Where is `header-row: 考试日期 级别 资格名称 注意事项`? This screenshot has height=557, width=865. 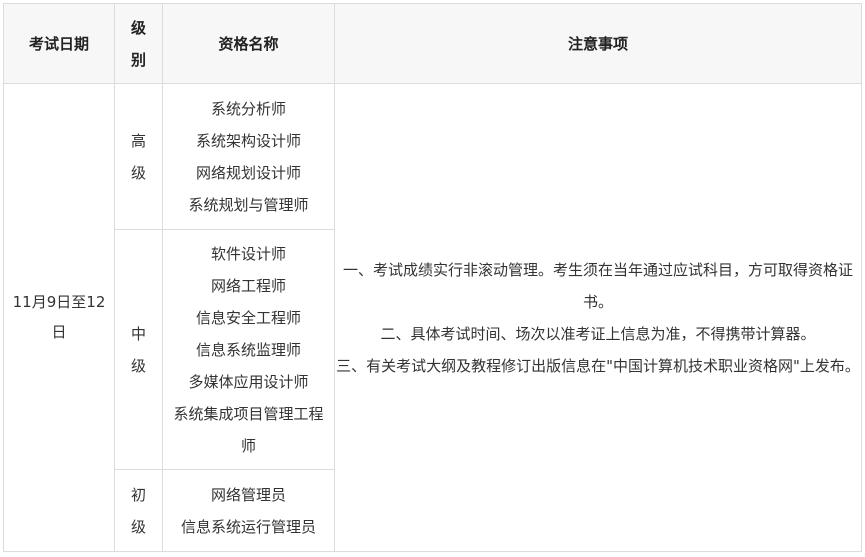 header-row: 考试日期 级别 资格名称 注意事项 is located at coordinates (432, 43).